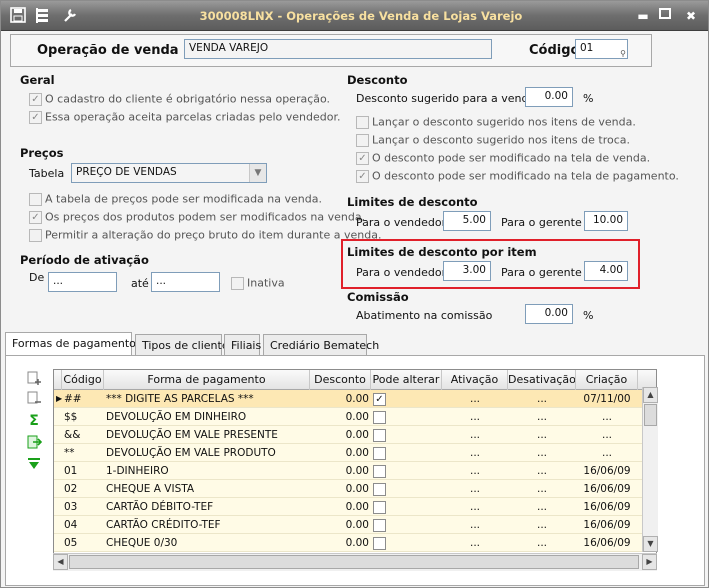 This screenshot has width=709, height=588. I want to click on col-pode-alterar: Pode alterar, so click(406, 380).